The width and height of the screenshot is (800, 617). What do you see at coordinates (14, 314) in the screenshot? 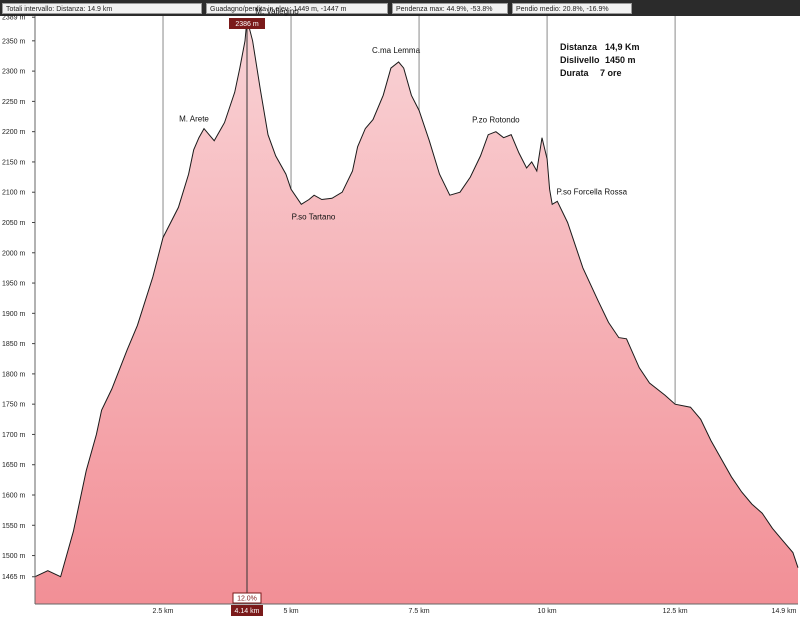
I see `y-tick-label: 1900 m` at bounding box center [14, 314].